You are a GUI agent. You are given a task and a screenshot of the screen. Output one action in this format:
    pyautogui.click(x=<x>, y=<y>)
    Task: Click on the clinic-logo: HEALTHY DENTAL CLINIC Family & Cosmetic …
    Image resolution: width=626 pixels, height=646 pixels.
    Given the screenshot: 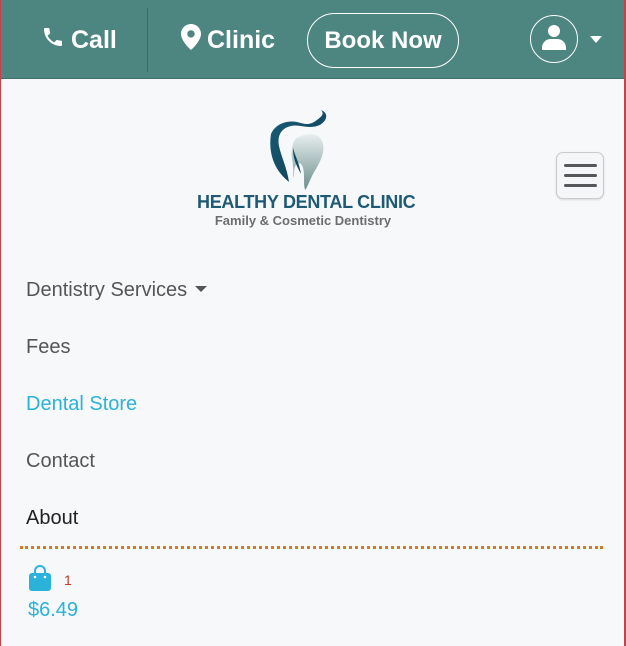 What is the action you would take?
    pyautogui.click(x=306, y=170)
    